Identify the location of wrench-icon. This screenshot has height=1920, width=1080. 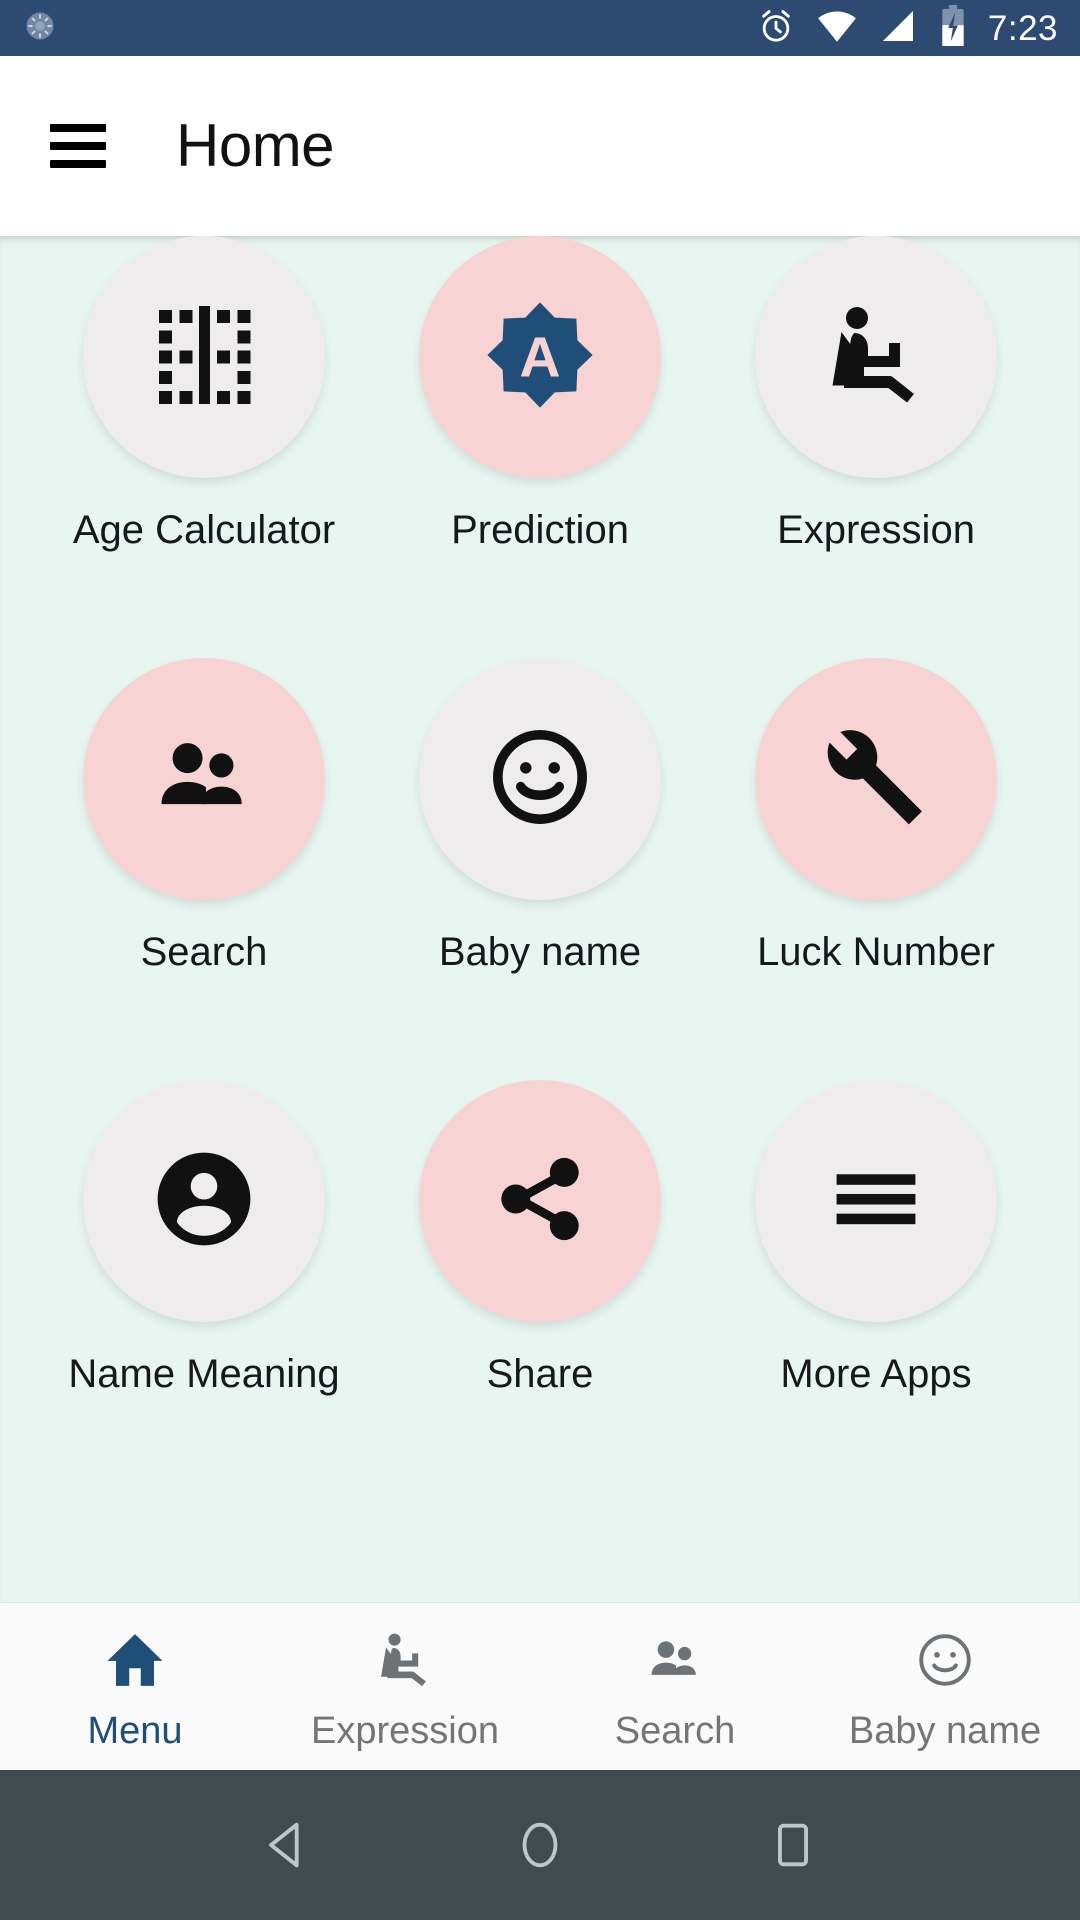
(876, 779).